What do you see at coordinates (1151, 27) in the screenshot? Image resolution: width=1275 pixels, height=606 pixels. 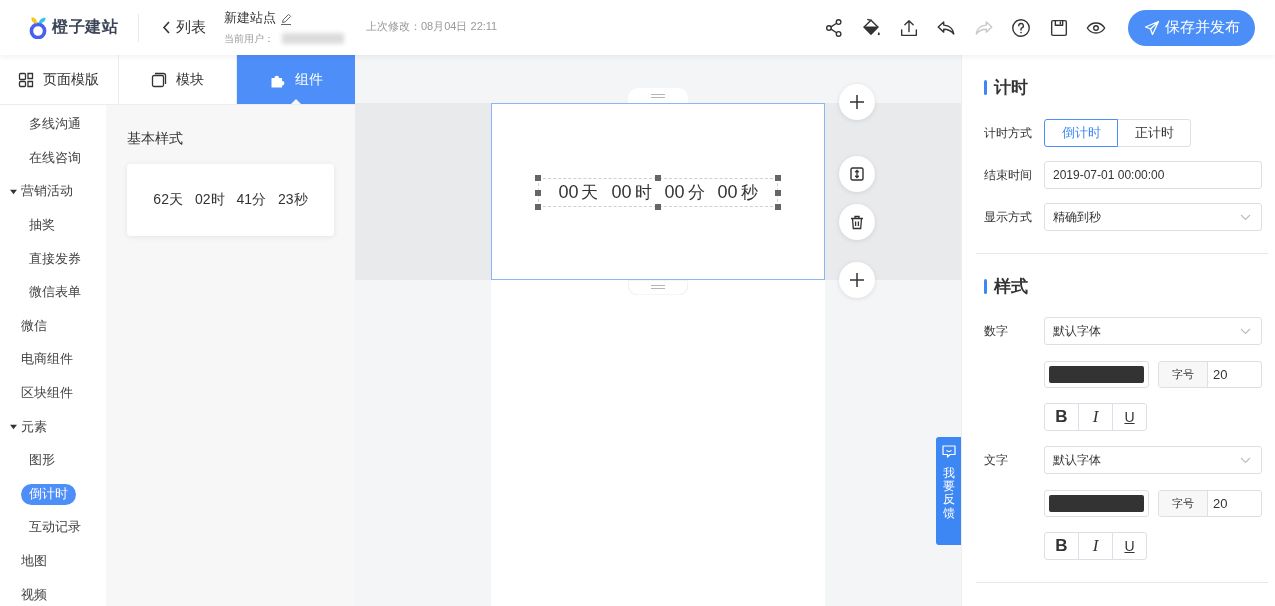 I see `paper-plane-icon` at bounding box center [1151, 27].